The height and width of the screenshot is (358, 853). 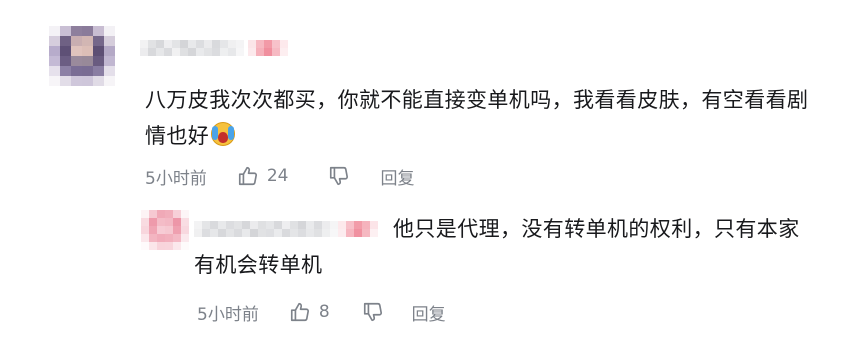 What do you see at coordinates (477, 118) in the screenshot?
I see `comment-text: 八万皮我次次都买，你就不能直接变单机吗，我看看皮肤，有空看看剧情也好` at bounding box center [477, 118].